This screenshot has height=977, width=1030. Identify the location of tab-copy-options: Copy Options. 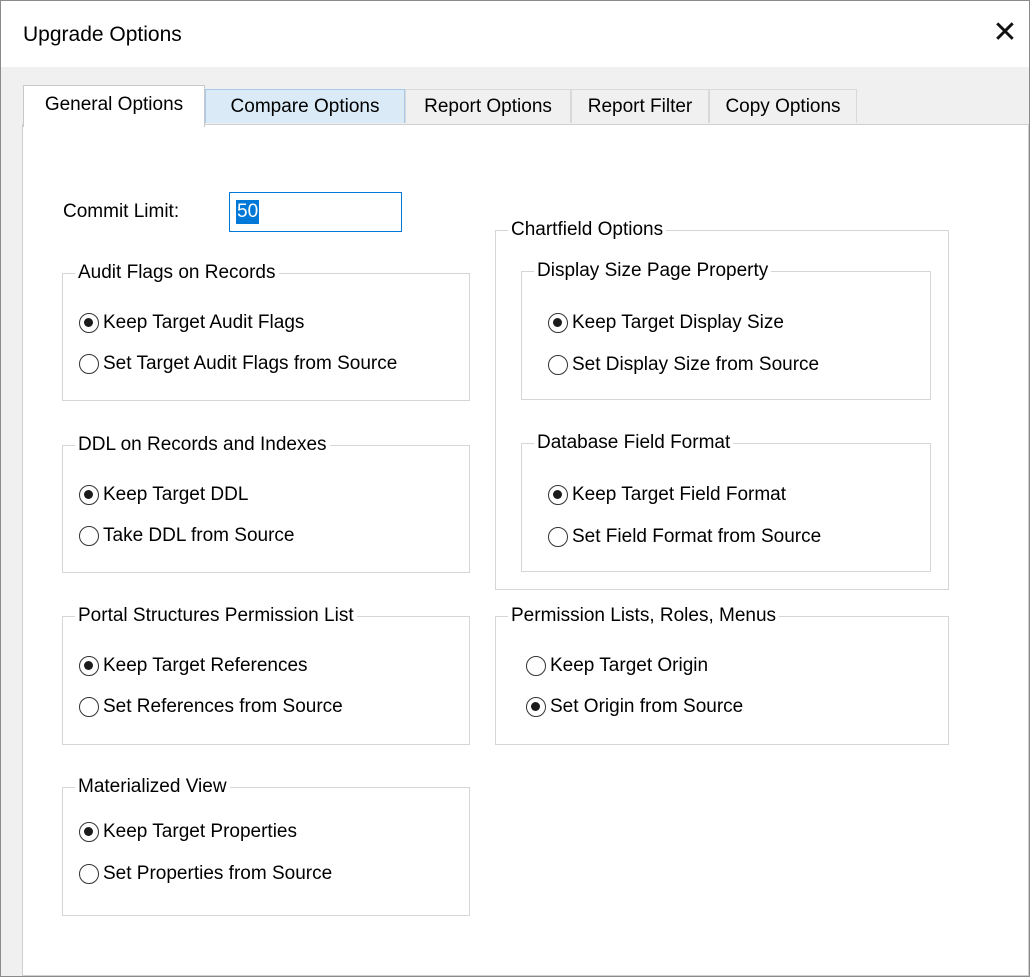
(783, 106).